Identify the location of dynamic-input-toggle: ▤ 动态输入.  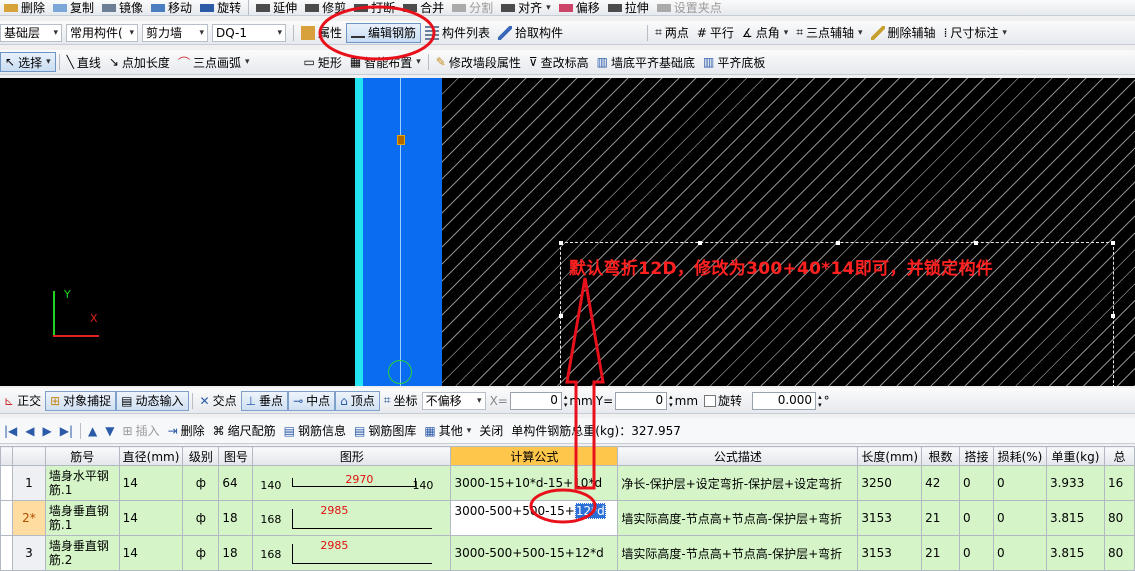
(152, 400).